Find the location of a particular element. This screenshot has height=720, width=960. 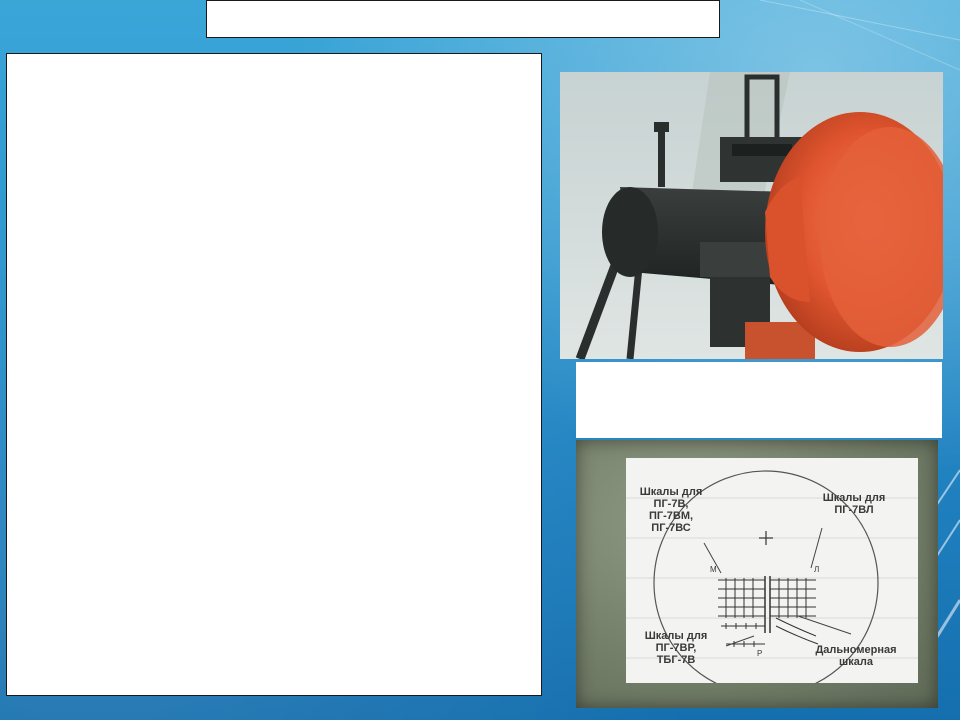

label-line: ПГ-7ВМ, is located at coordinates (671, 516).